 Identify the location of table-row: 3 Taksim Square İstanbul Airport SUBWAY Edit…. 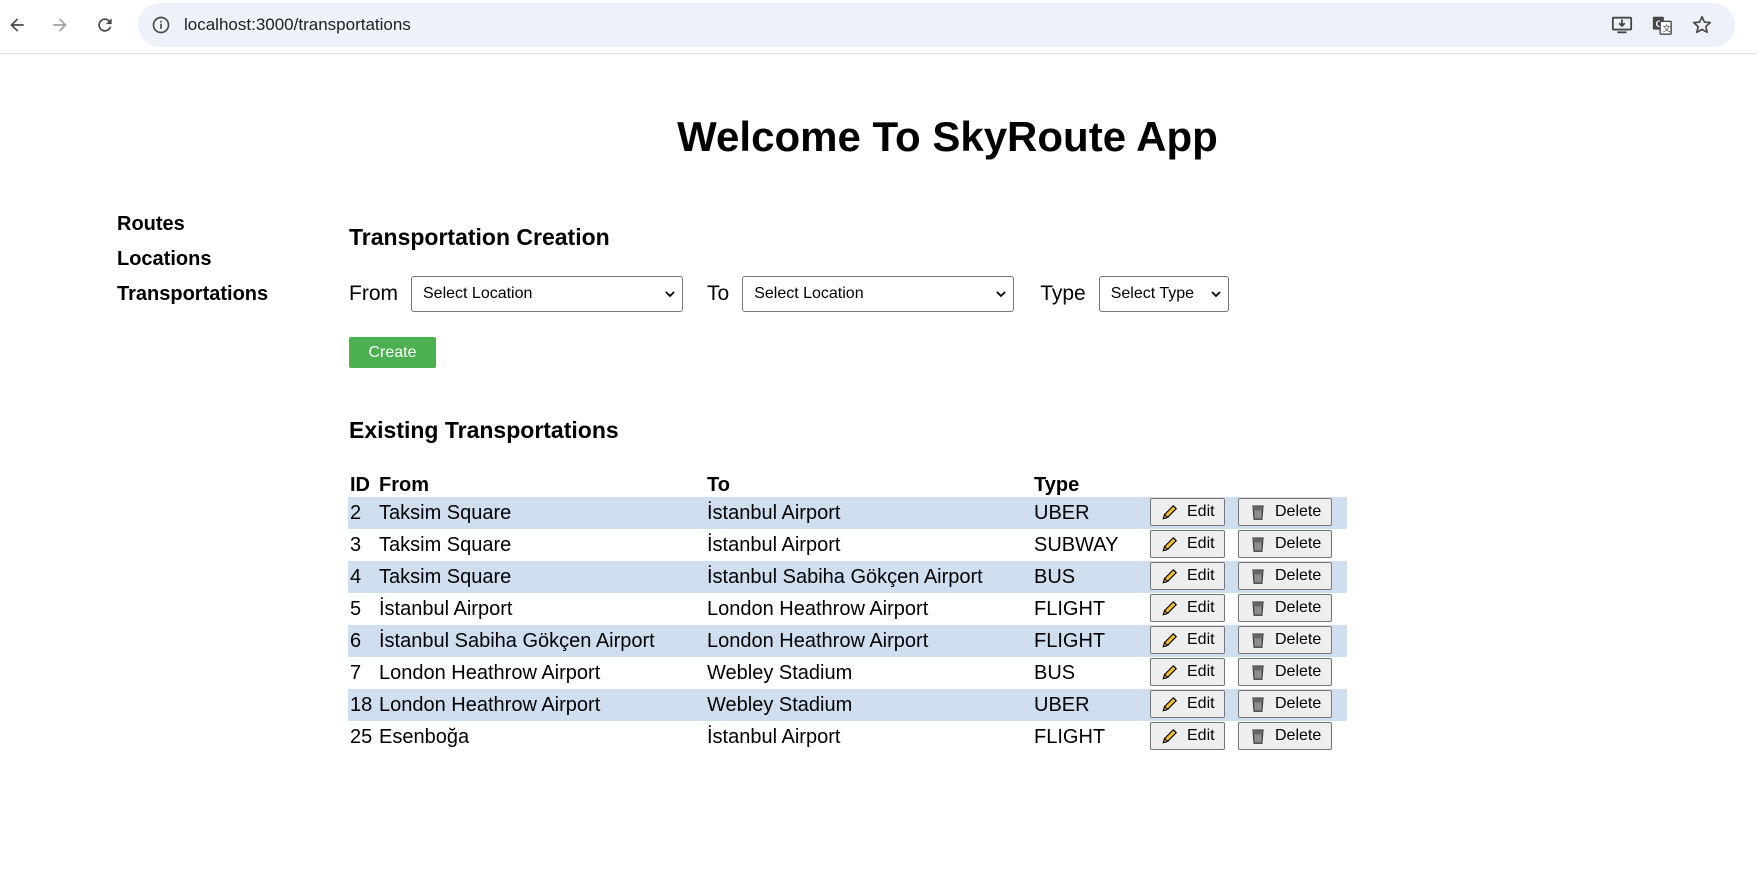
(847, 545).